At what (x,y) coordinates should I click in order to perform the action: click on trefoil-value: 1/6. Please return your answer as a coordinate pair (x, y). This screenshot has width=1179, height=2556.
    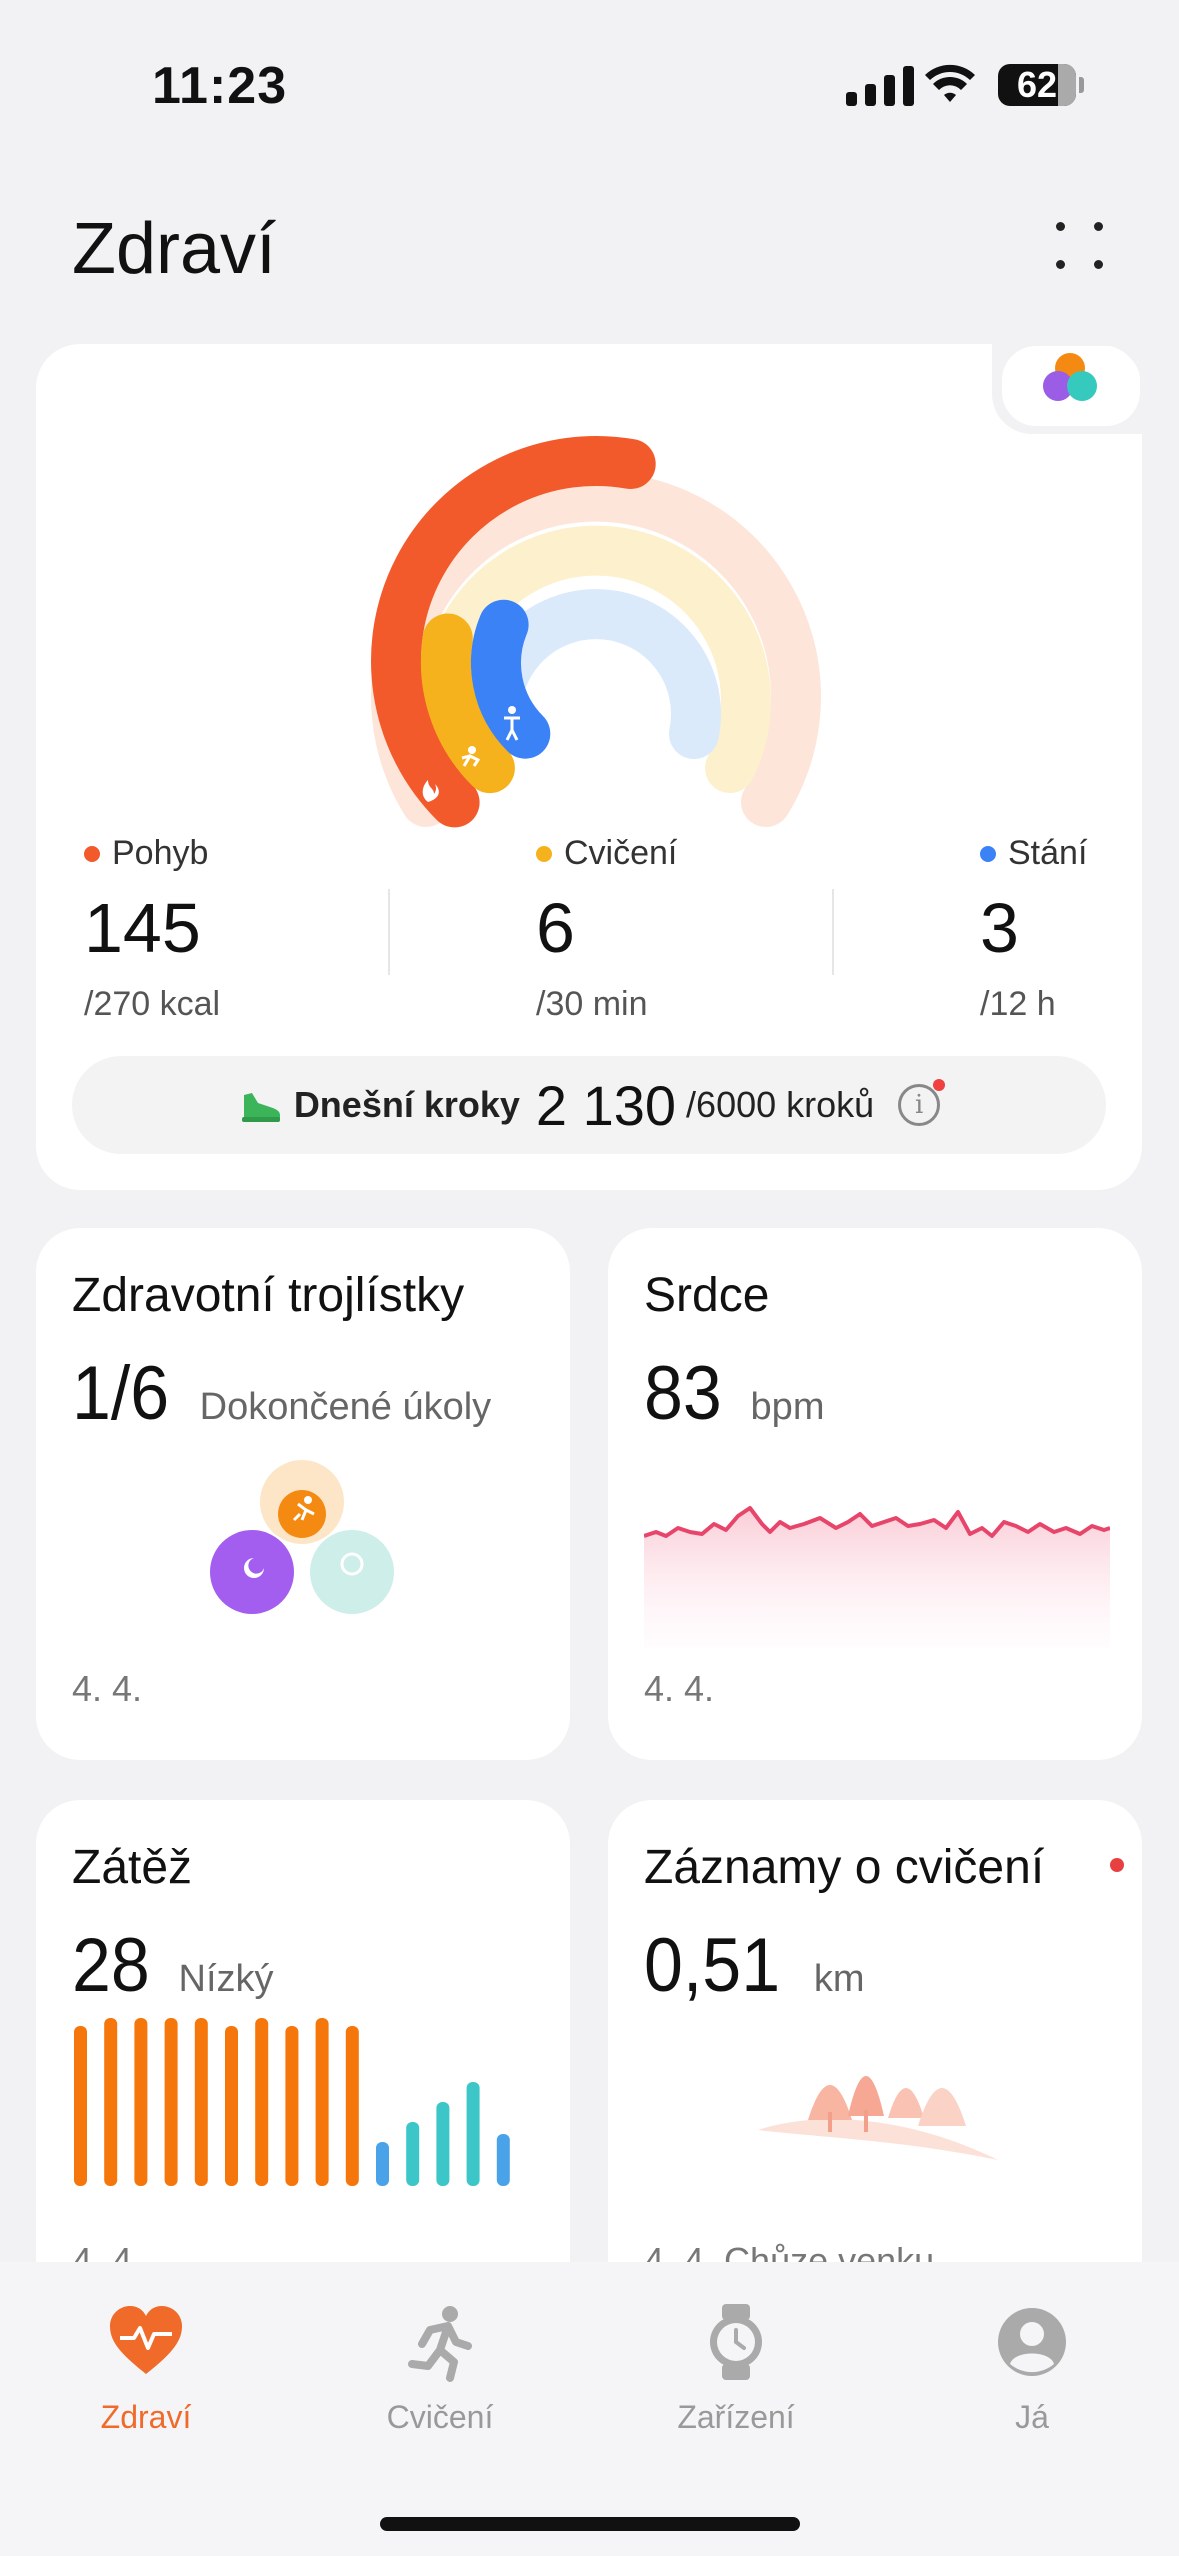
    Looking at the image, I should click on (121, 1393).